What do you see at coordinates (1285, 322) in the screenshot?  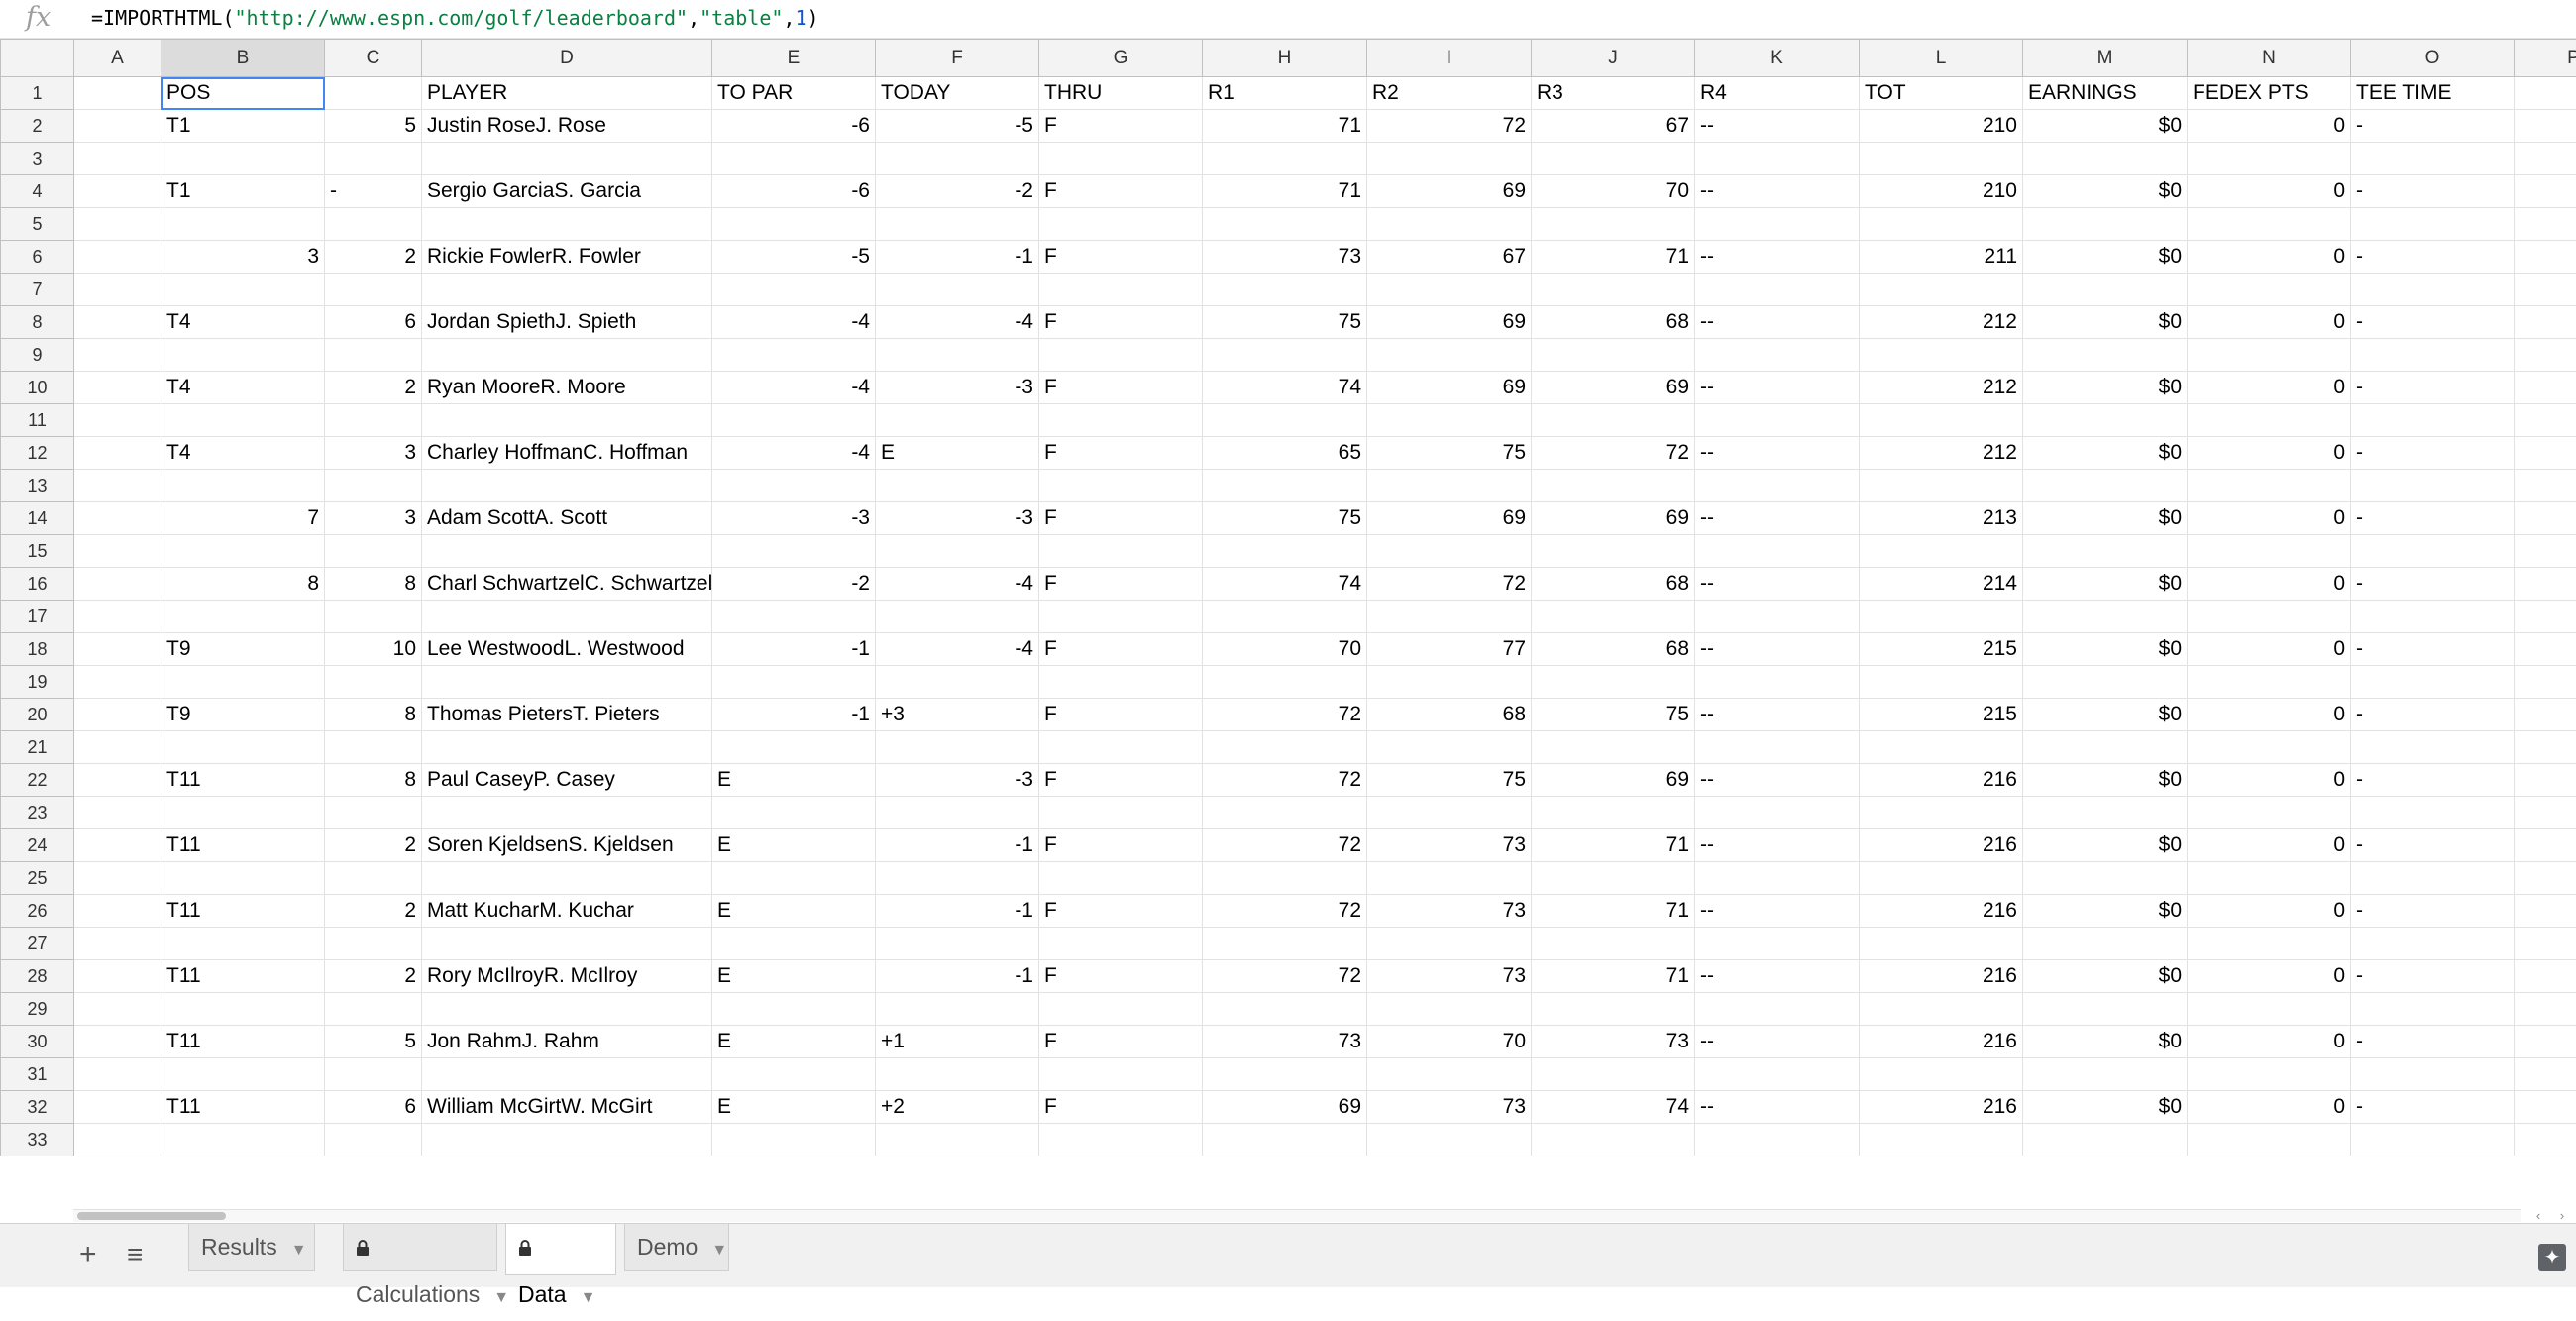 I see `cell-r1: 75` at bounding box center [1285, 322].